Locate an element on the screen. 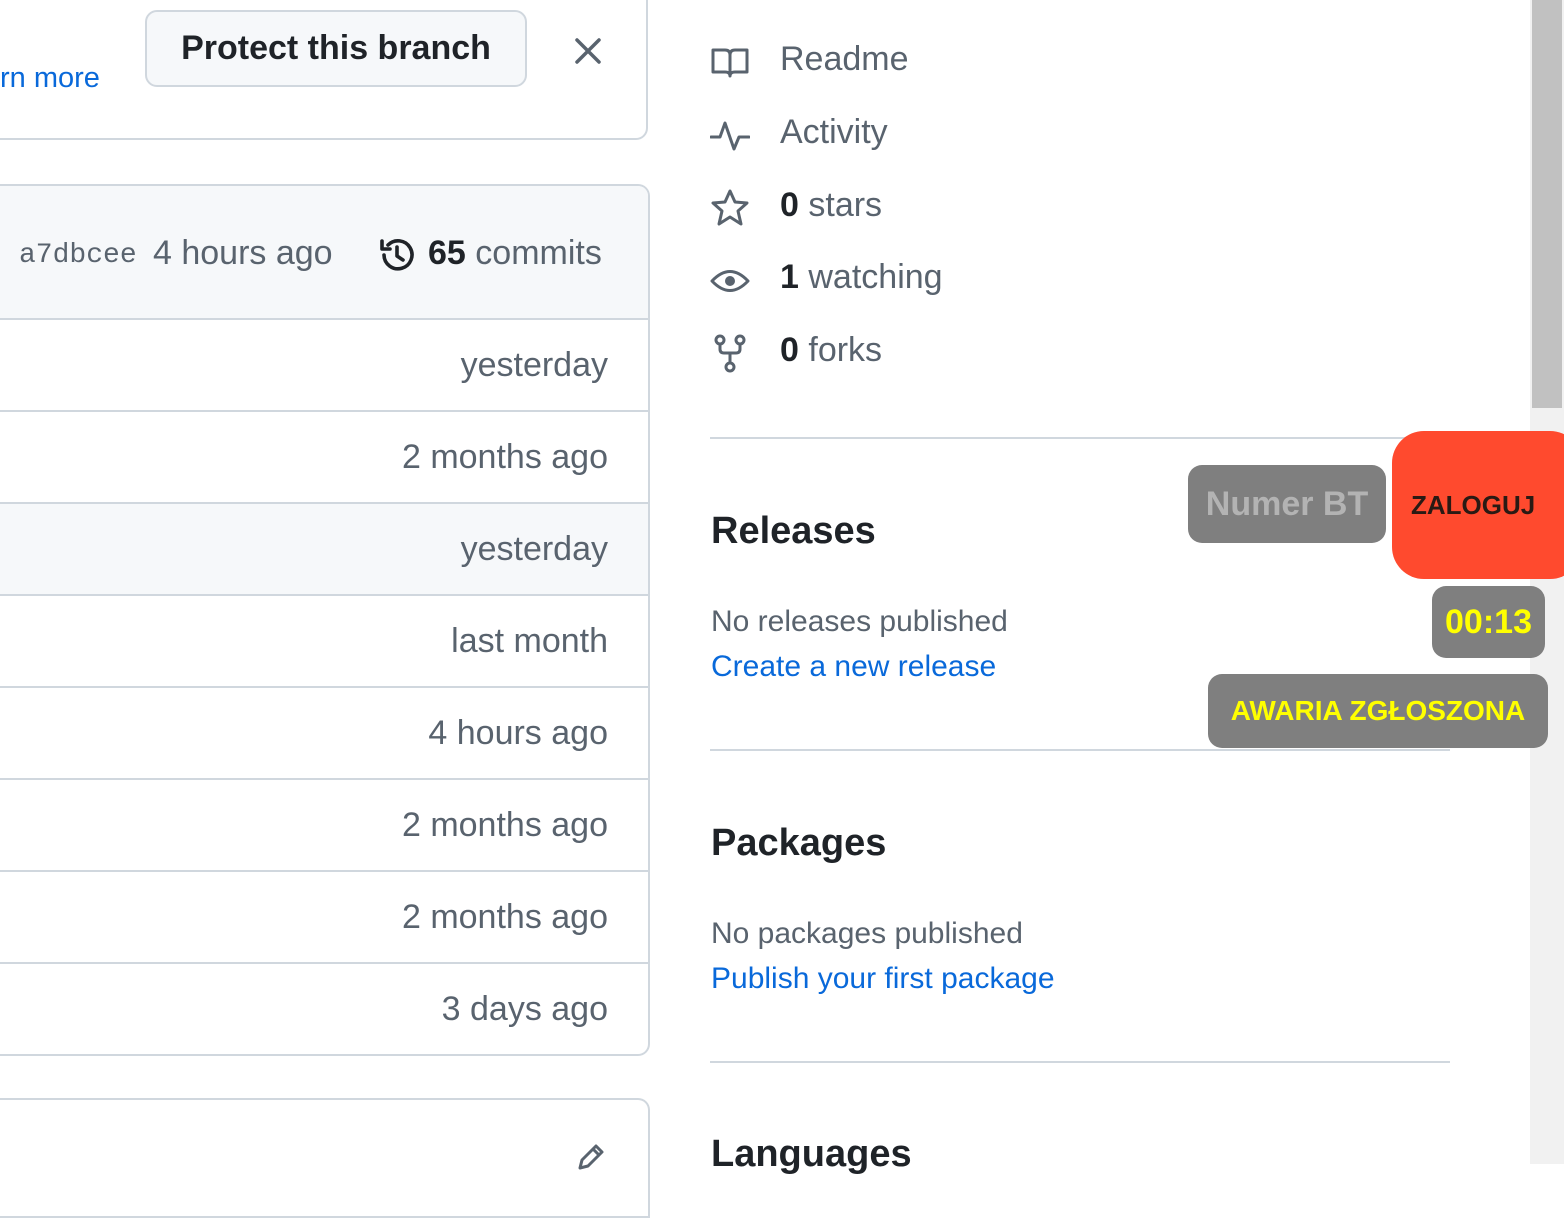  packages-heading: Packages is located at coordinates (798, 843).